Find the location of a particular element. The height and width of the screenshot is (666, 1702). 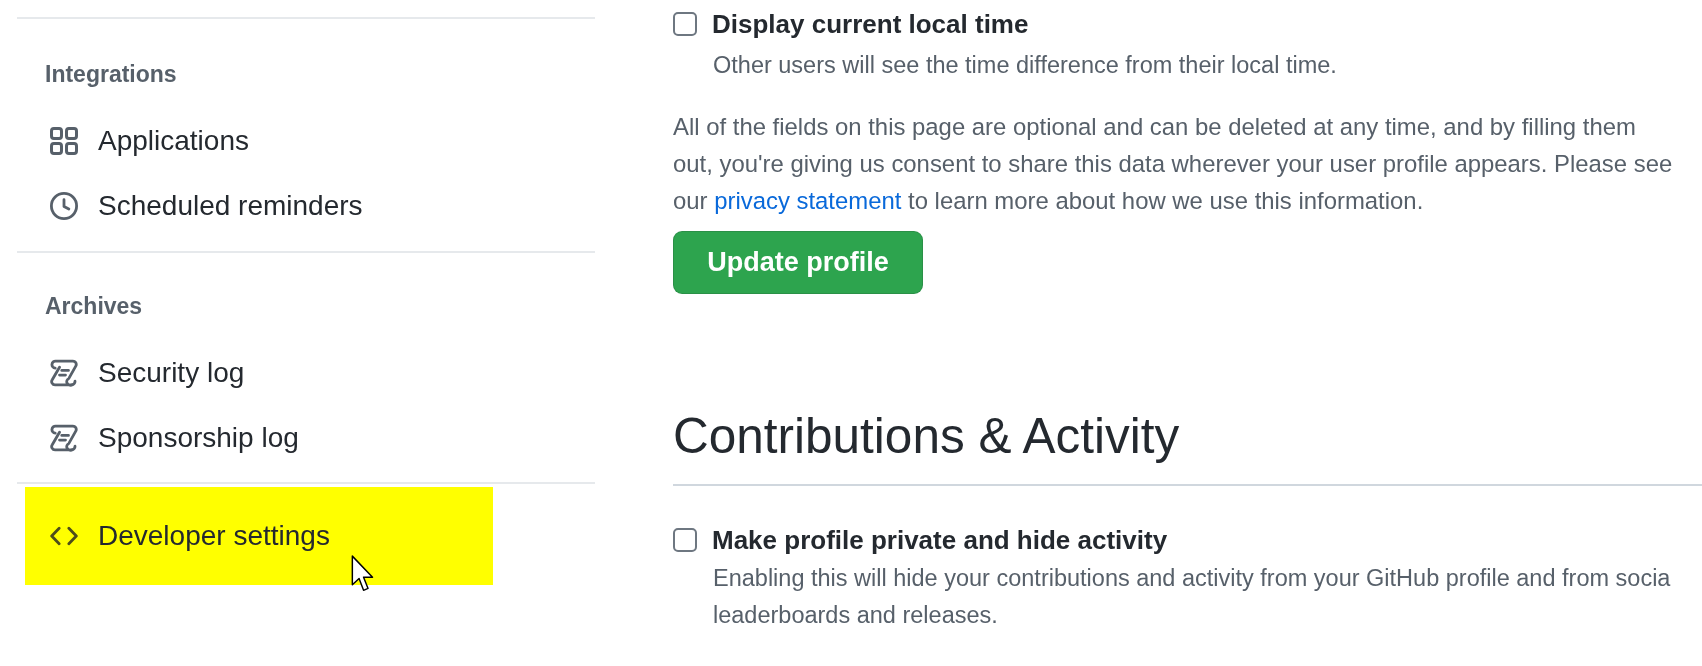

grid-icon is located at coordinates (64, 140).